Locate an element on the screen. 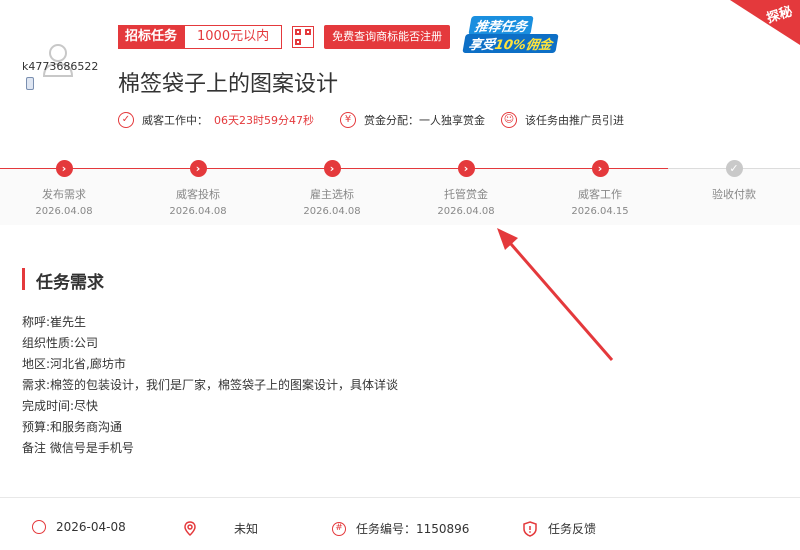 The image size is (800, 550). step-check-icon: ✓ is located at coordinates (734, 168).